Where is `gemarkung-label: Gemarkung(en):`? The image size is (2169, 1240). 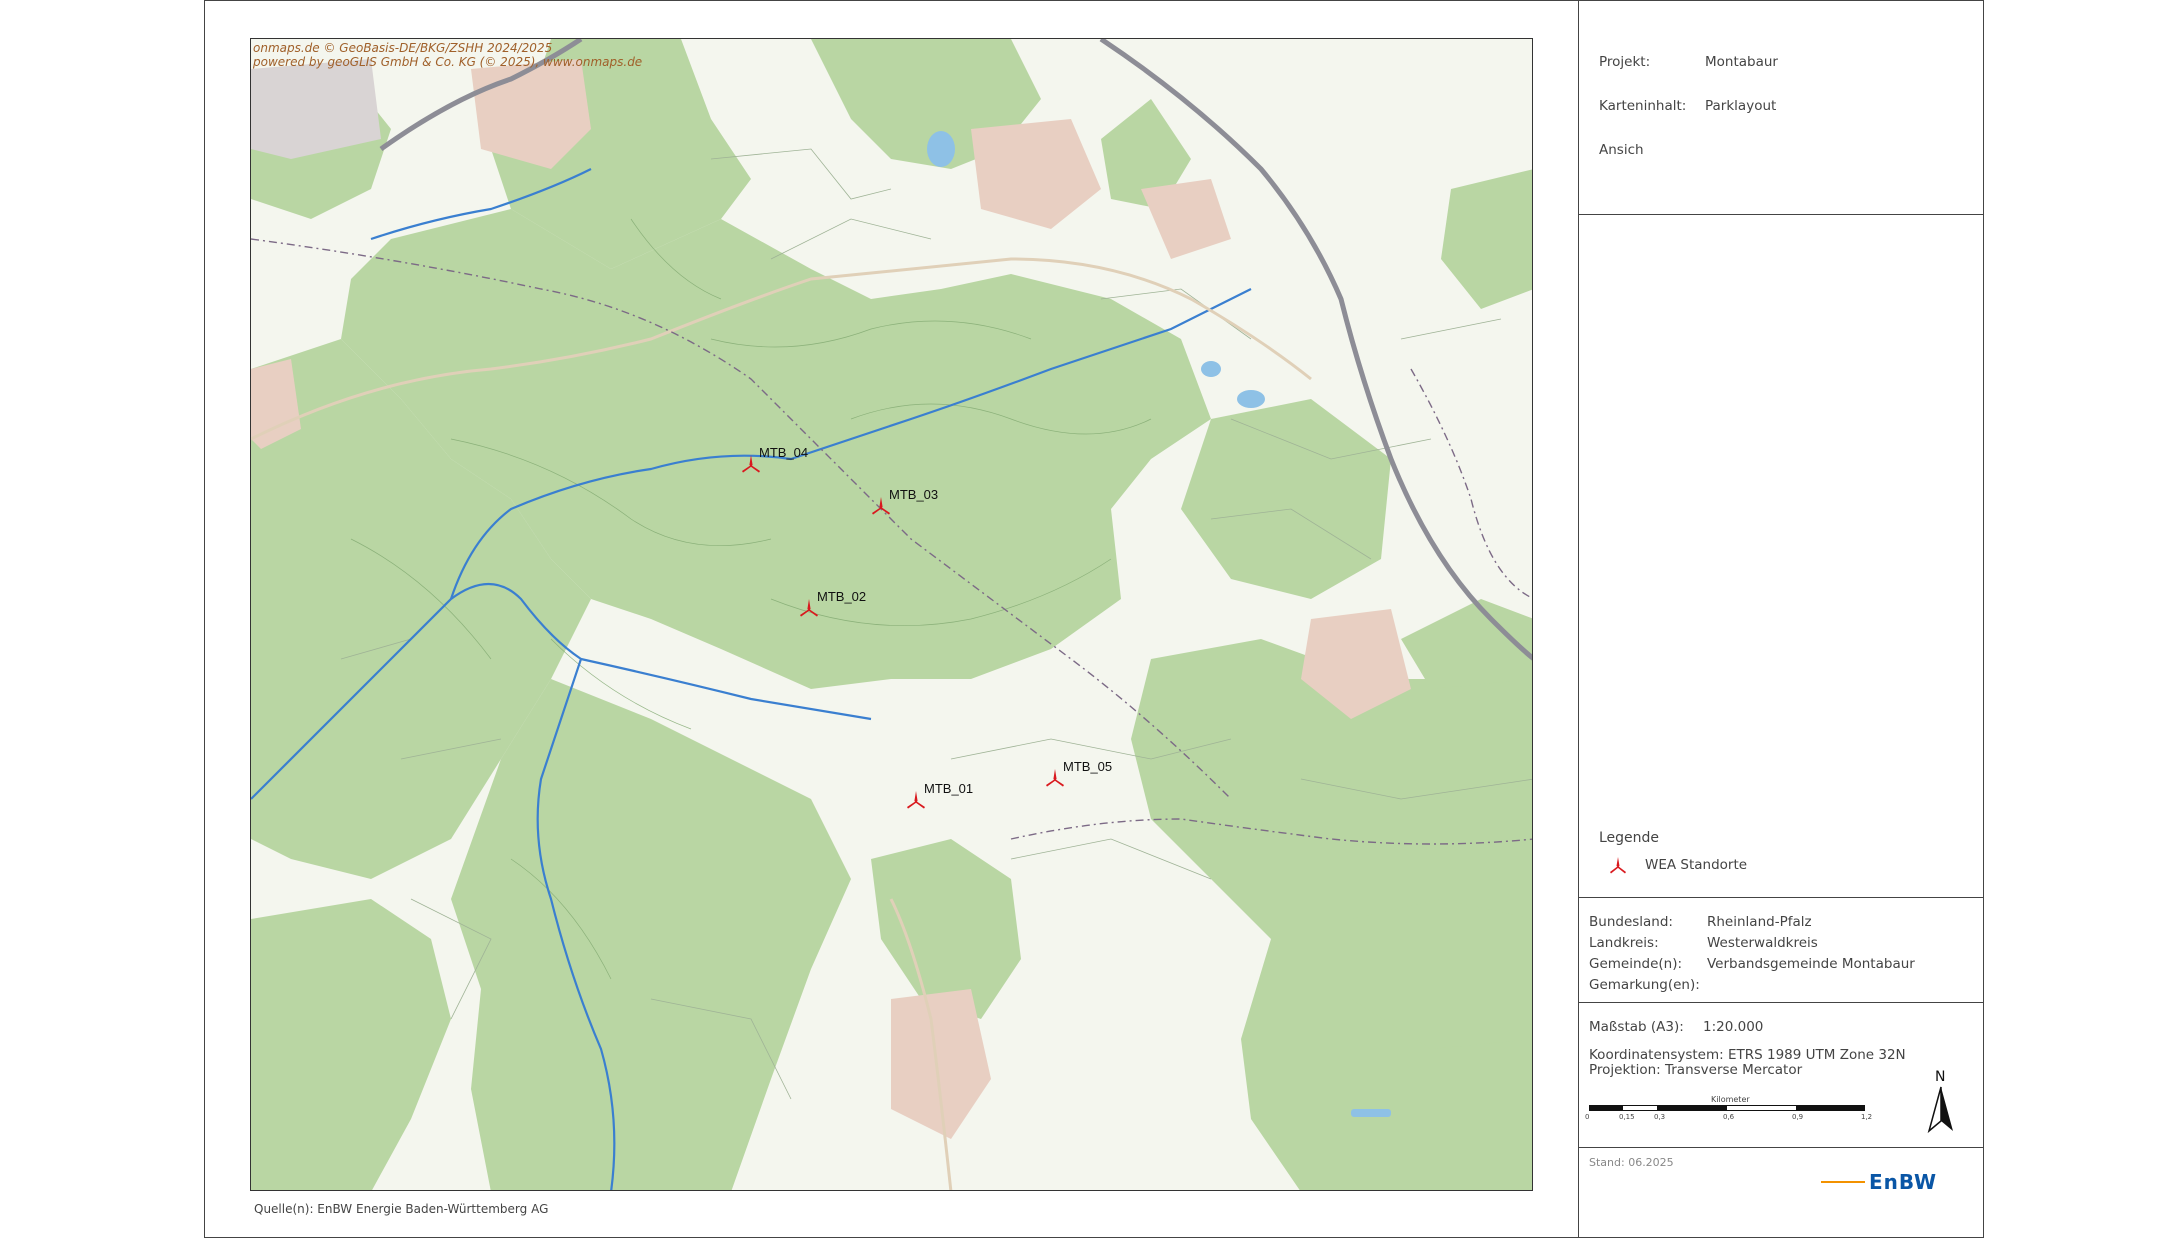 gemarkung-label: Gemarkung(en): is located at coordinates (1644, 985).